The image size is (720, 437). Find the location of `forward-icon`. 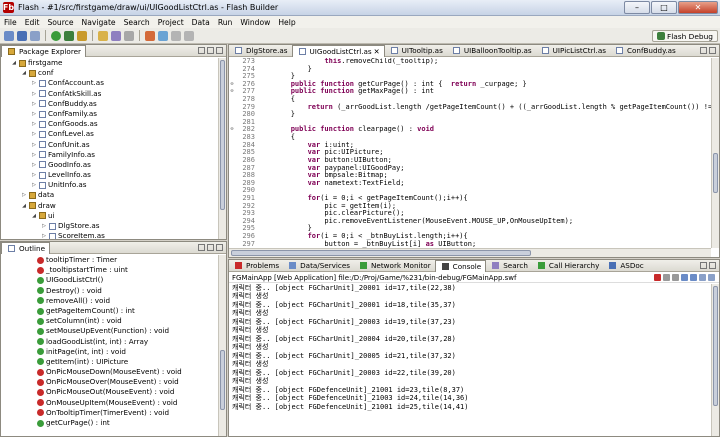

forward-icon is located at coordinates (189, 35).